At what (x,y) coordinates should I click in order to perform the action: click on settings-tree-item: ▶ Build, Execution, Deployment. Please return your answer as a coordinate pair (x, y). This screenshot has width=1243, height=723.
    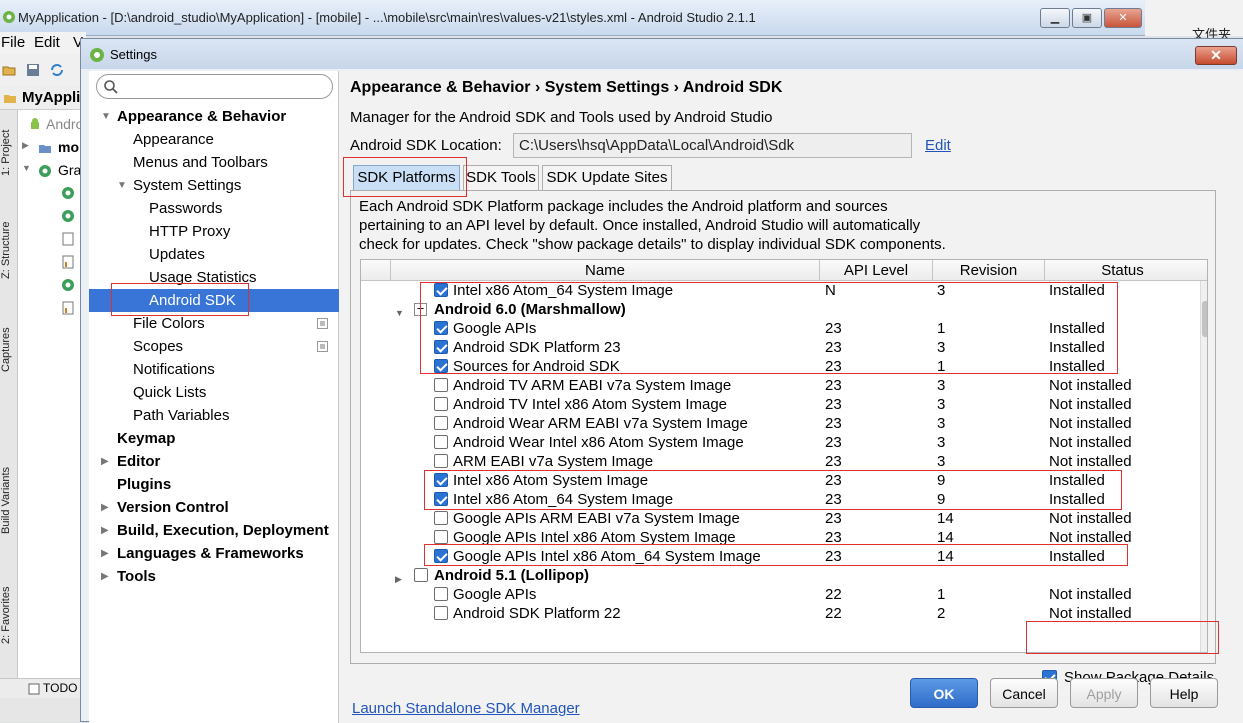
    Looking at the image, I should click on (214, 530).